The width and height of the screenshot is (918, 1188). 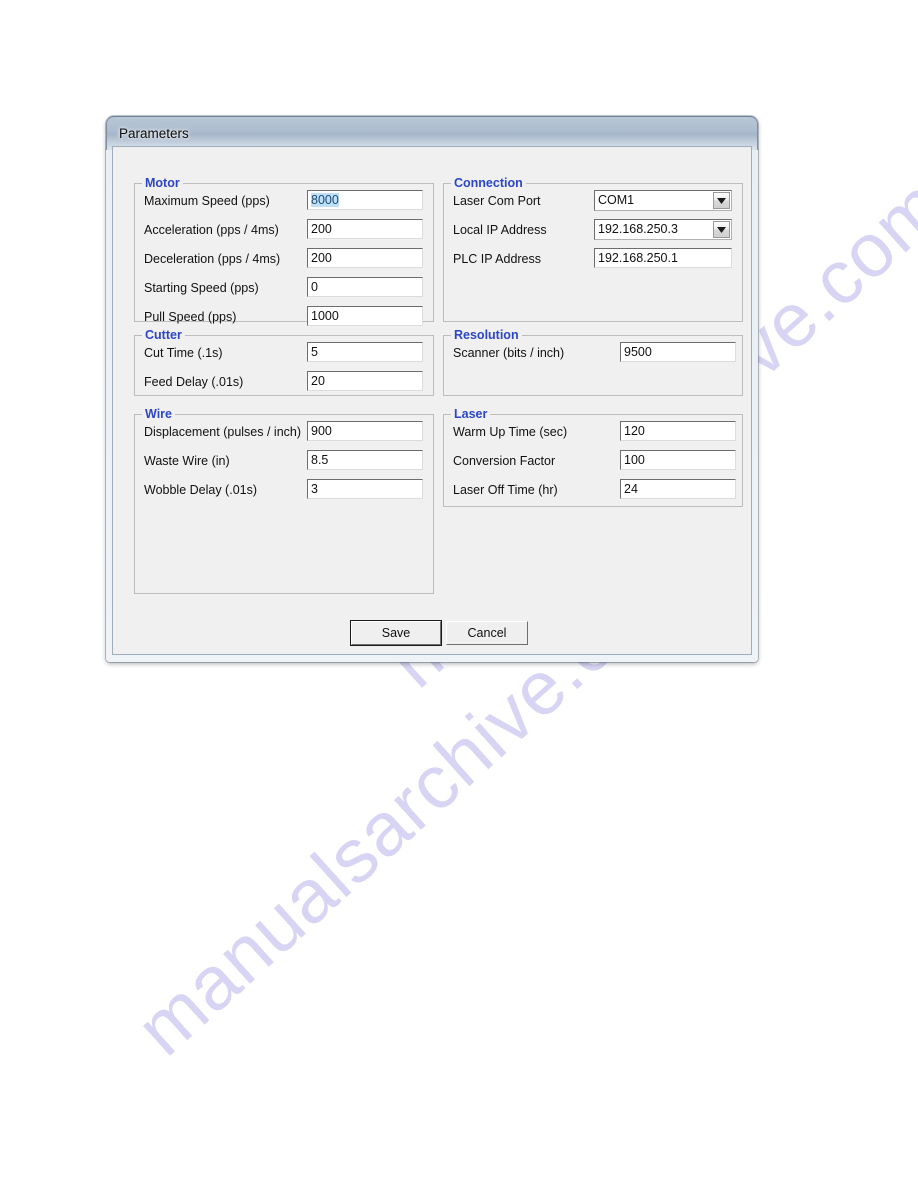 I want to click on label-local-ip-address: Local IP Address, so click(x=500, y=230).